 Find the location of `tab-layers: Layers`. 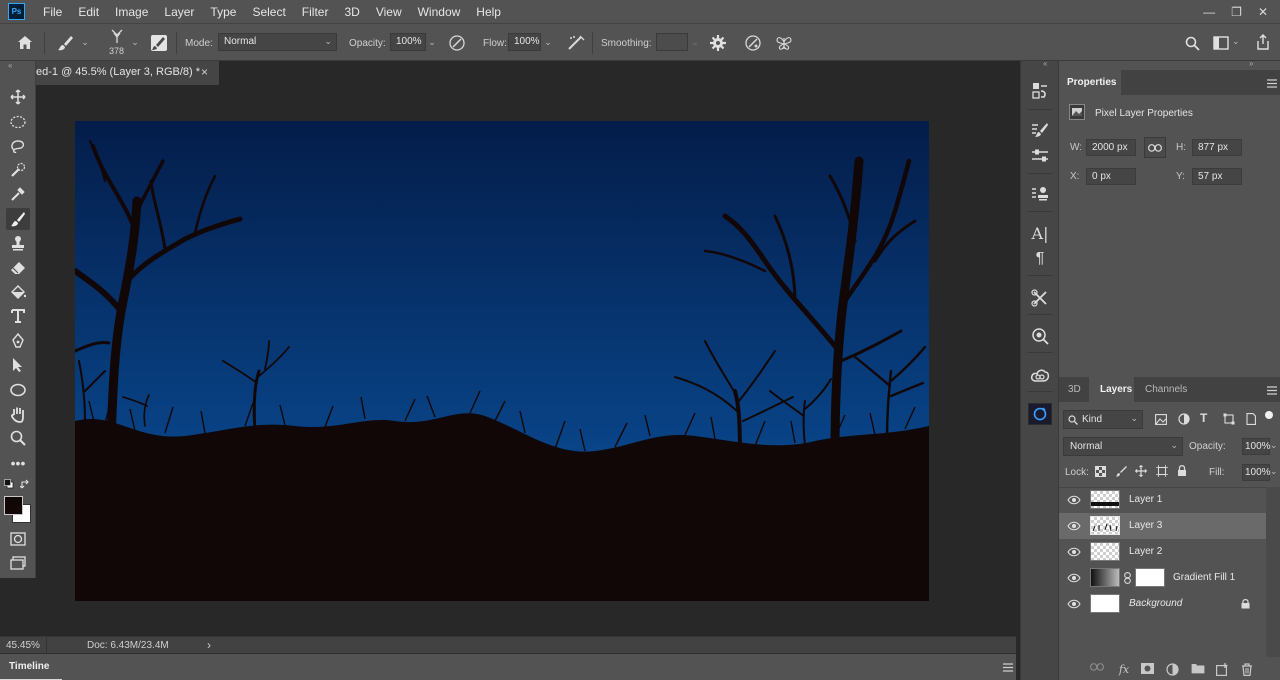

tab-layers: Layers is located at coordinates (1111, 389).